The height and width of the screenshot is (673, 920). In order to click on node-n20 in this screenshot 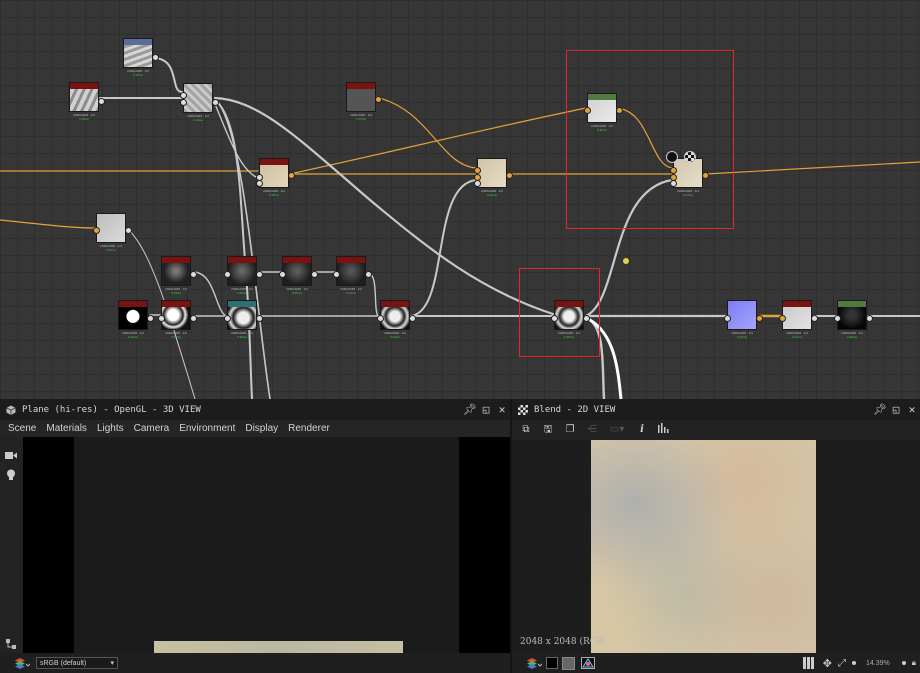, I will do `click(798, 315)`.